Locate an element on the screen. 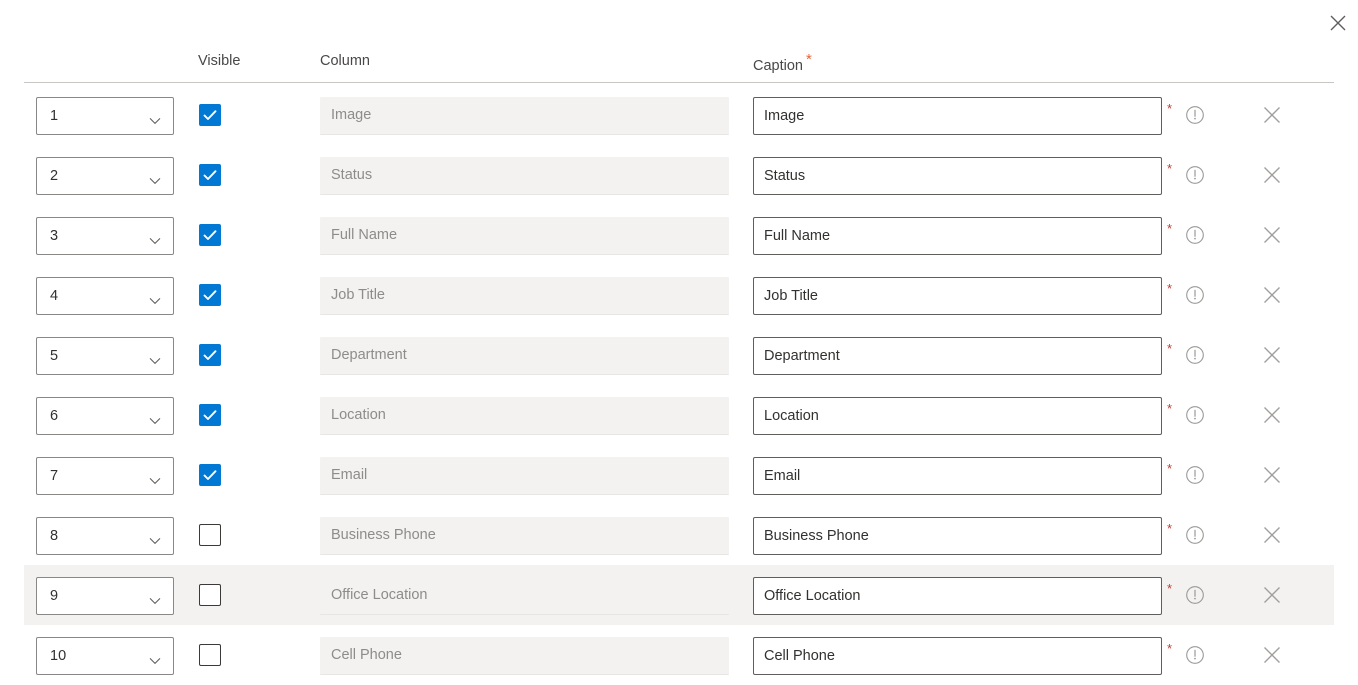  row-column-value: Image is located at coordinates (351, 115).